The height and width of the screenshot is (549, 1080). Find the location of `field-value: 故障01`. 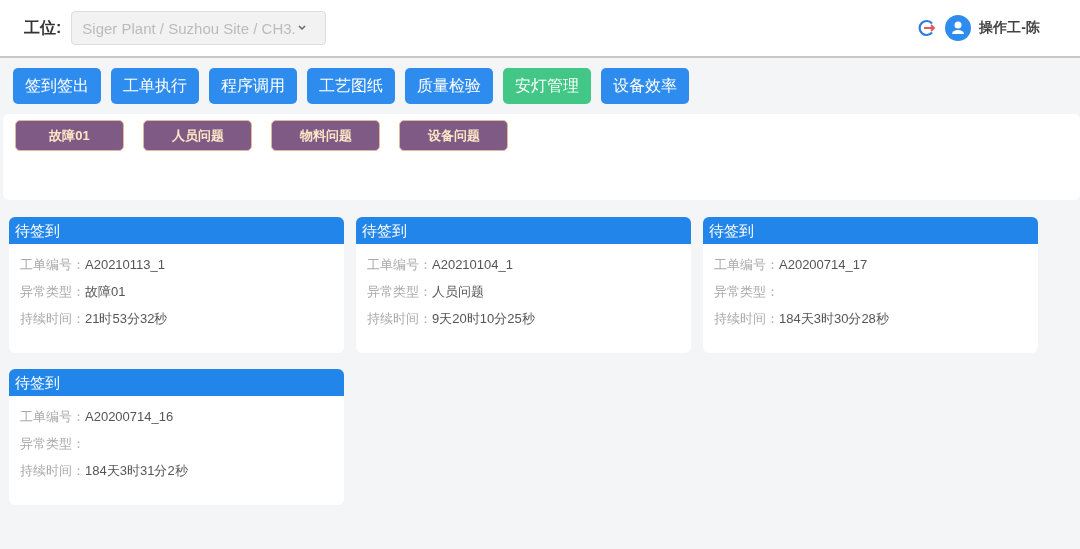

field-value: 故障01 is located at coordinates (105, 291).